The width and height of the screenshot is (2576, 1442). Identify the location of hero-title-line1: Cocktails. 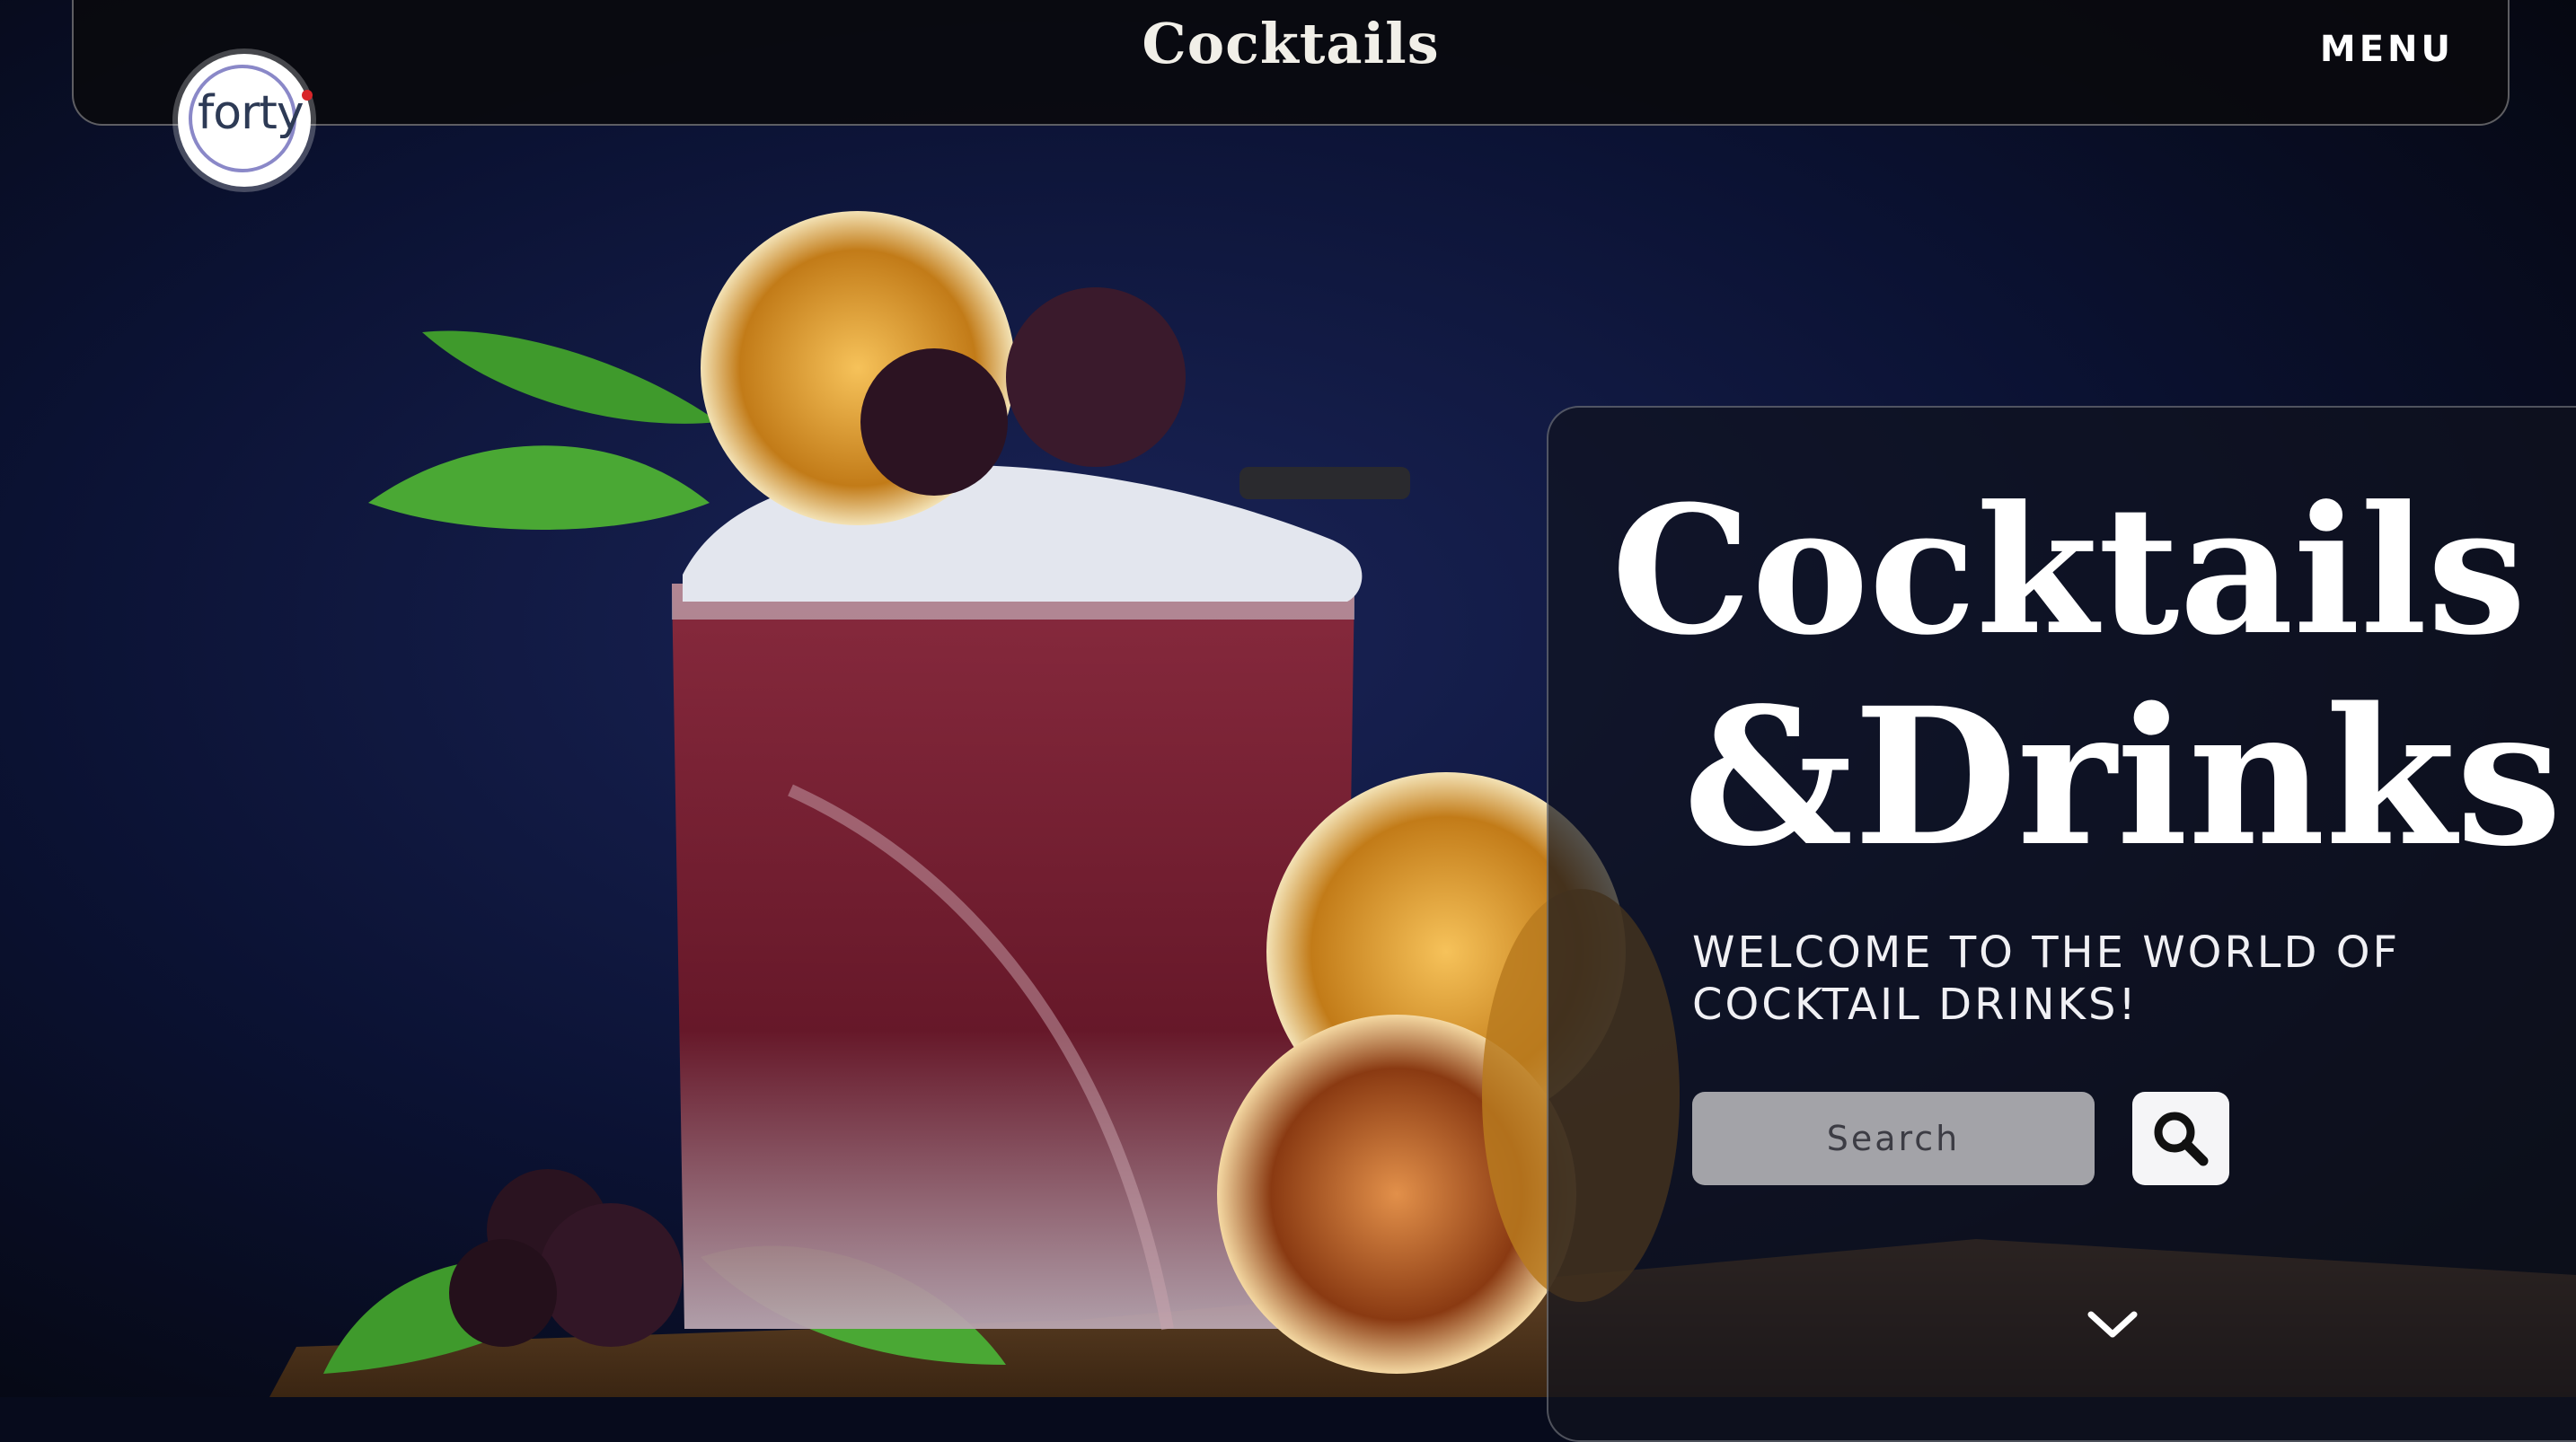
(2069, 571).